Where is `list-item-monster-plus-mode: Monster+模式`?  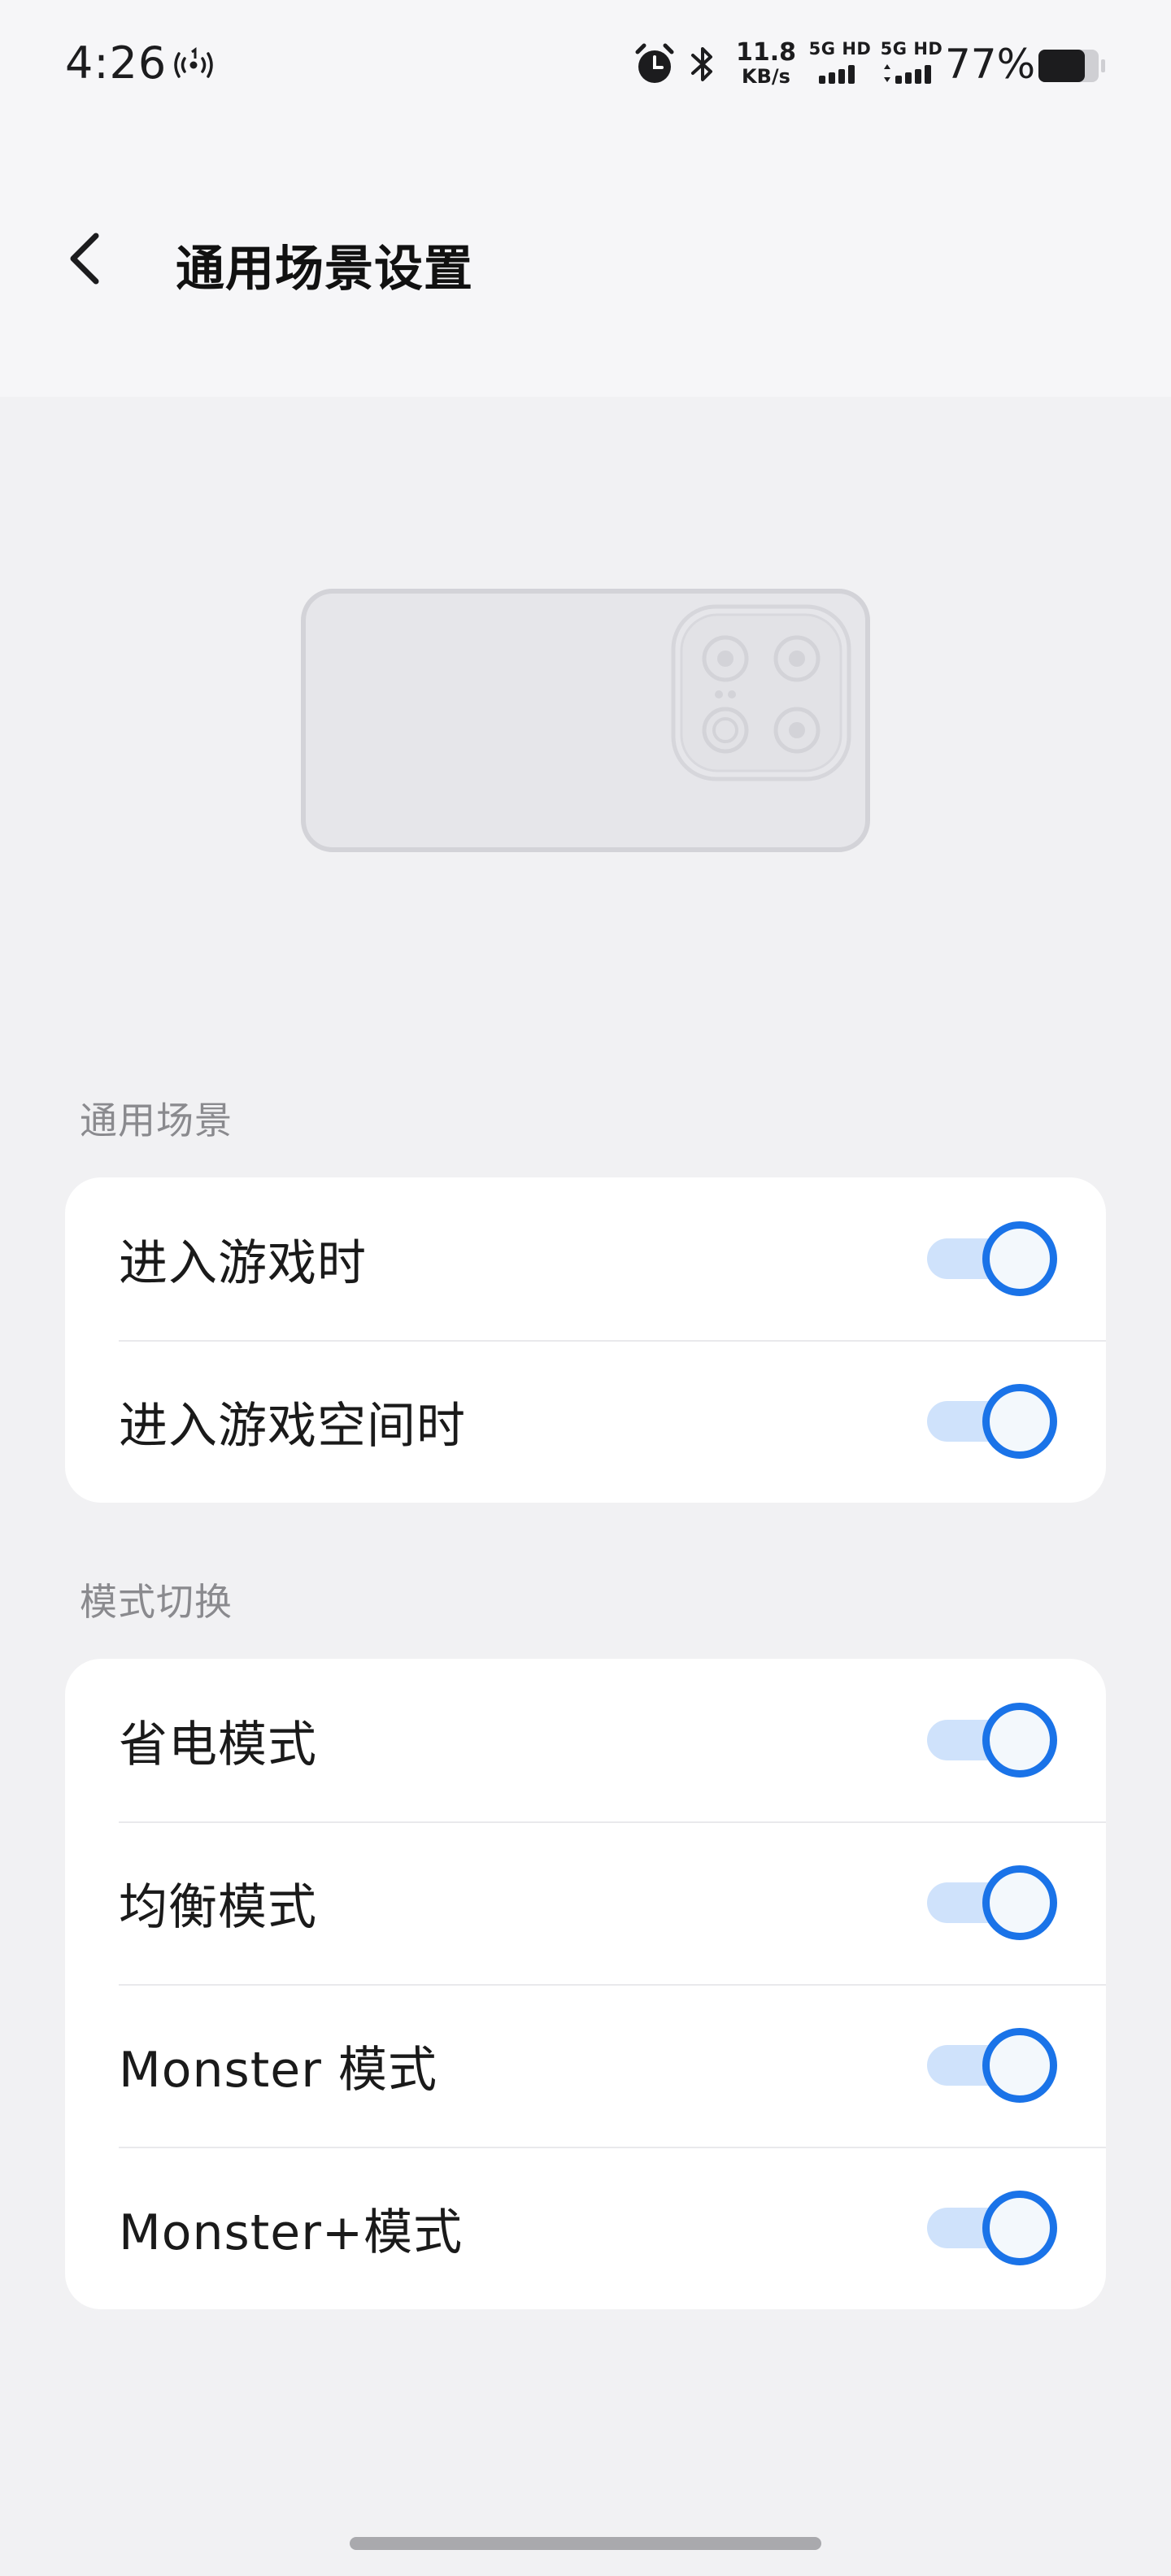 list-item-monster-plus-mode: Monster+模式 is located at coordinates (585, 2228).